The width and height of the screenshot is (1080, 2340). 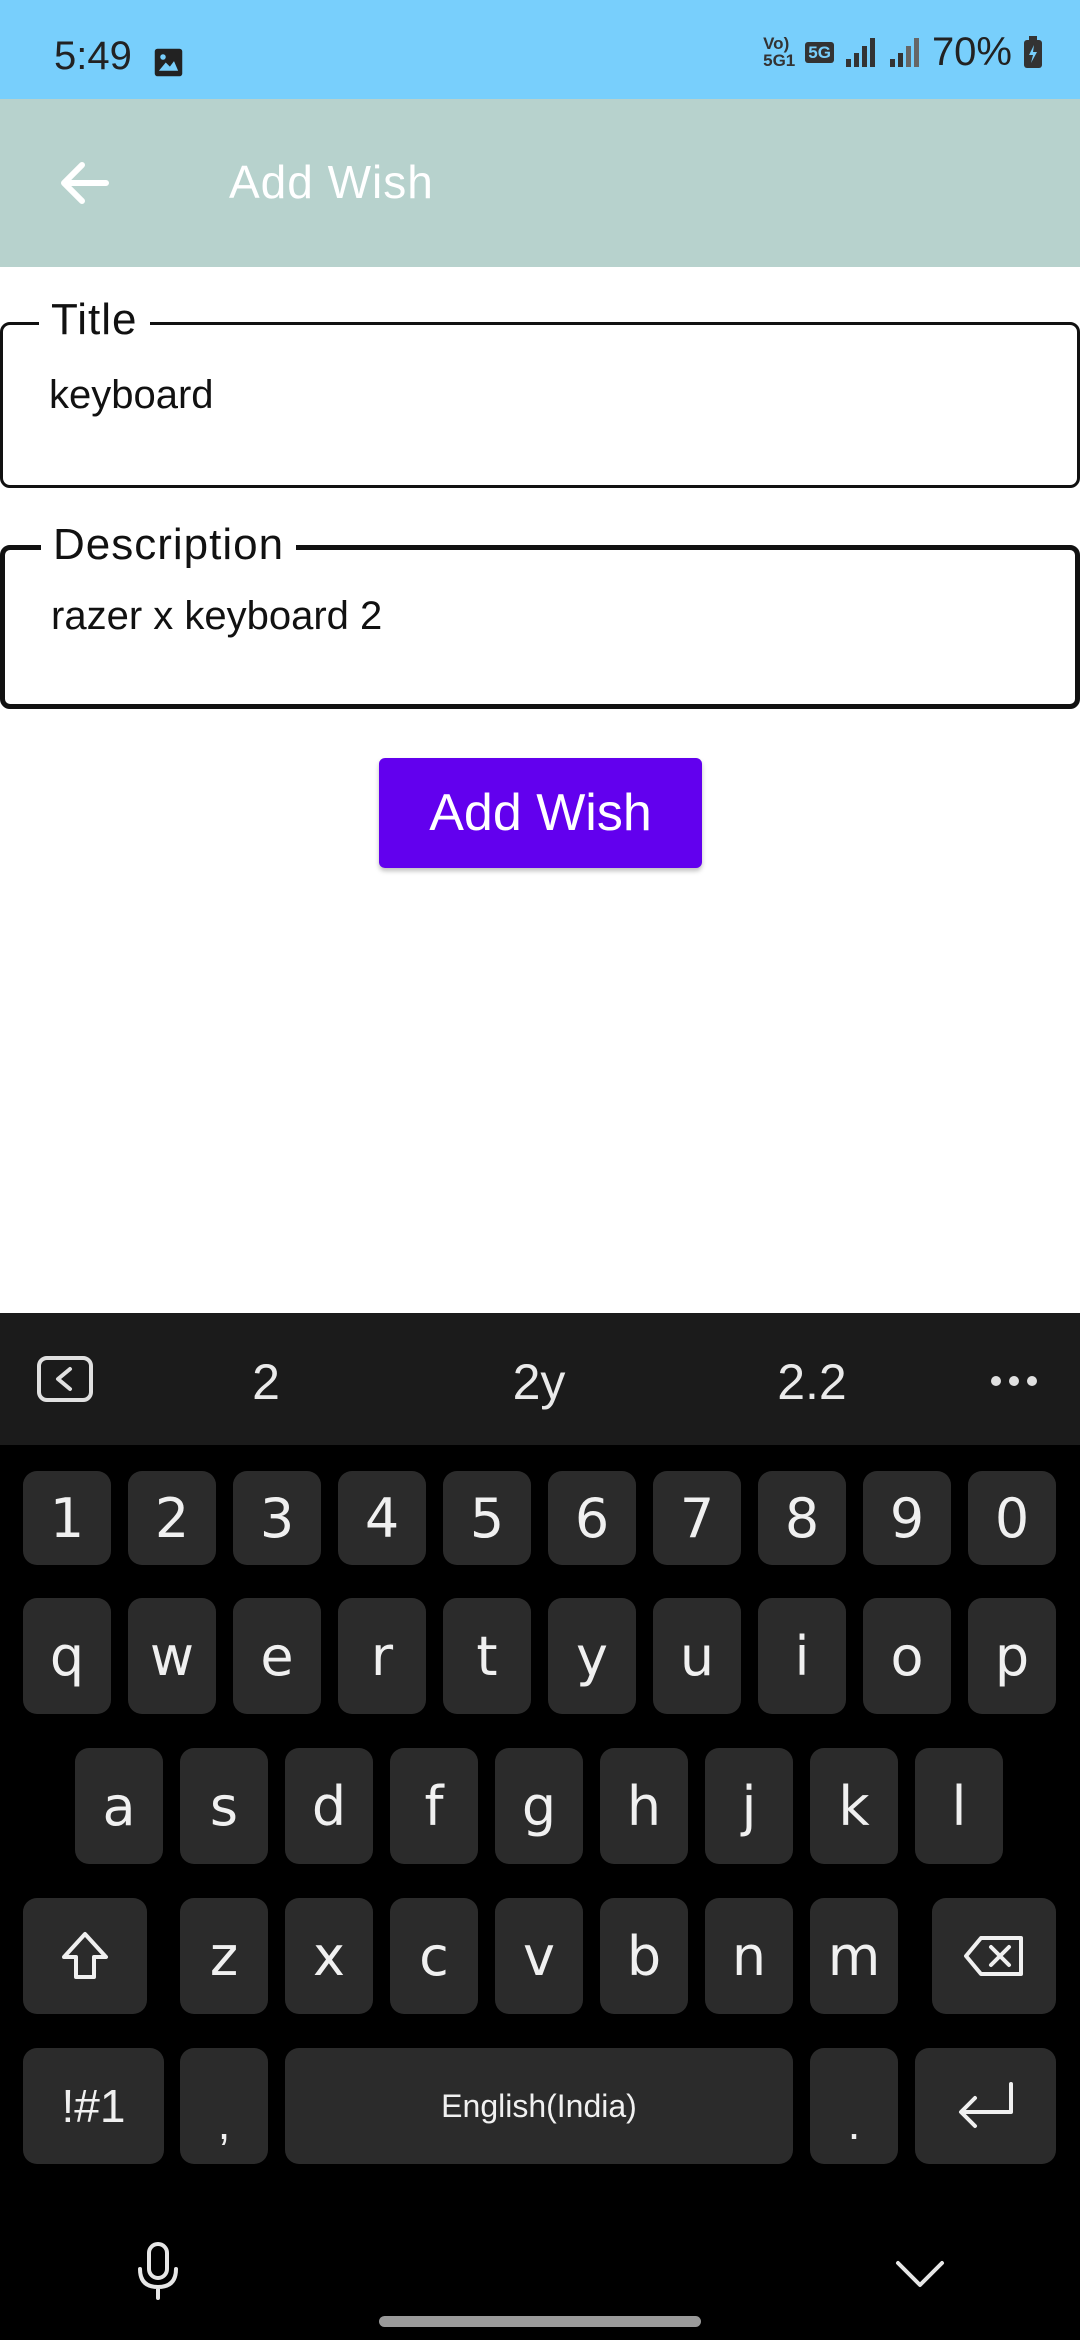 I want to click on hide-keyboard-icon, so click(x=920, y=2274).